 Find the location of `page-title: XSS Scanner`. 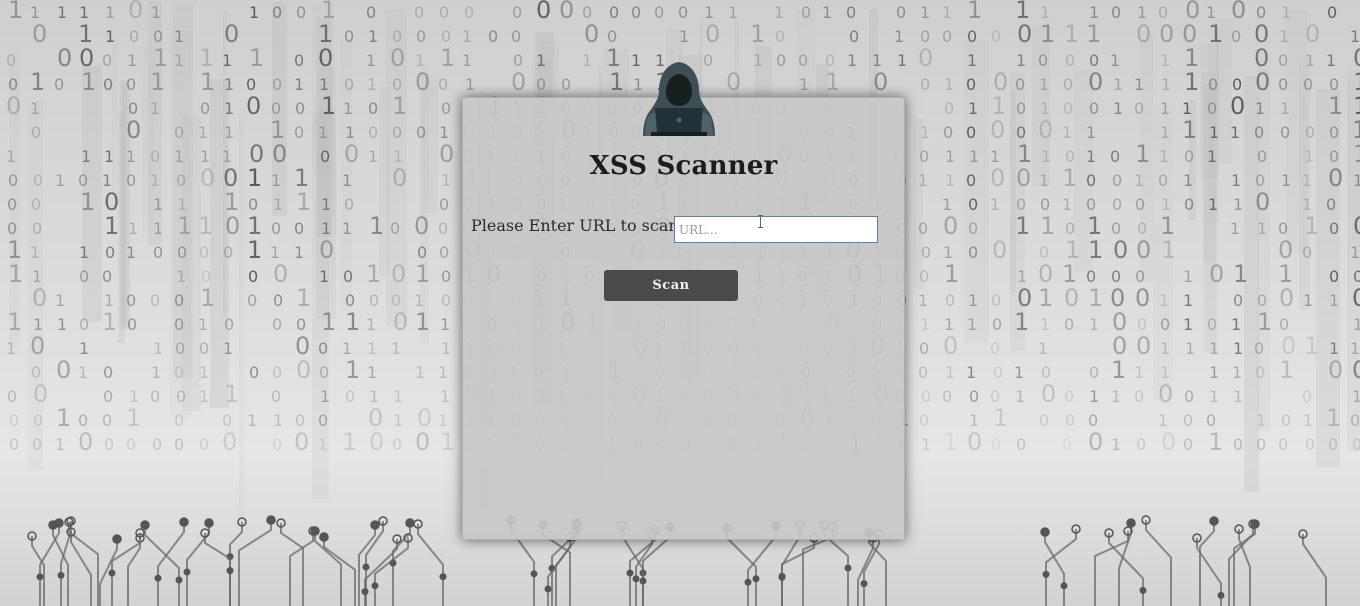

page-title: XSS Scanner is located at coordinates (683, 166).